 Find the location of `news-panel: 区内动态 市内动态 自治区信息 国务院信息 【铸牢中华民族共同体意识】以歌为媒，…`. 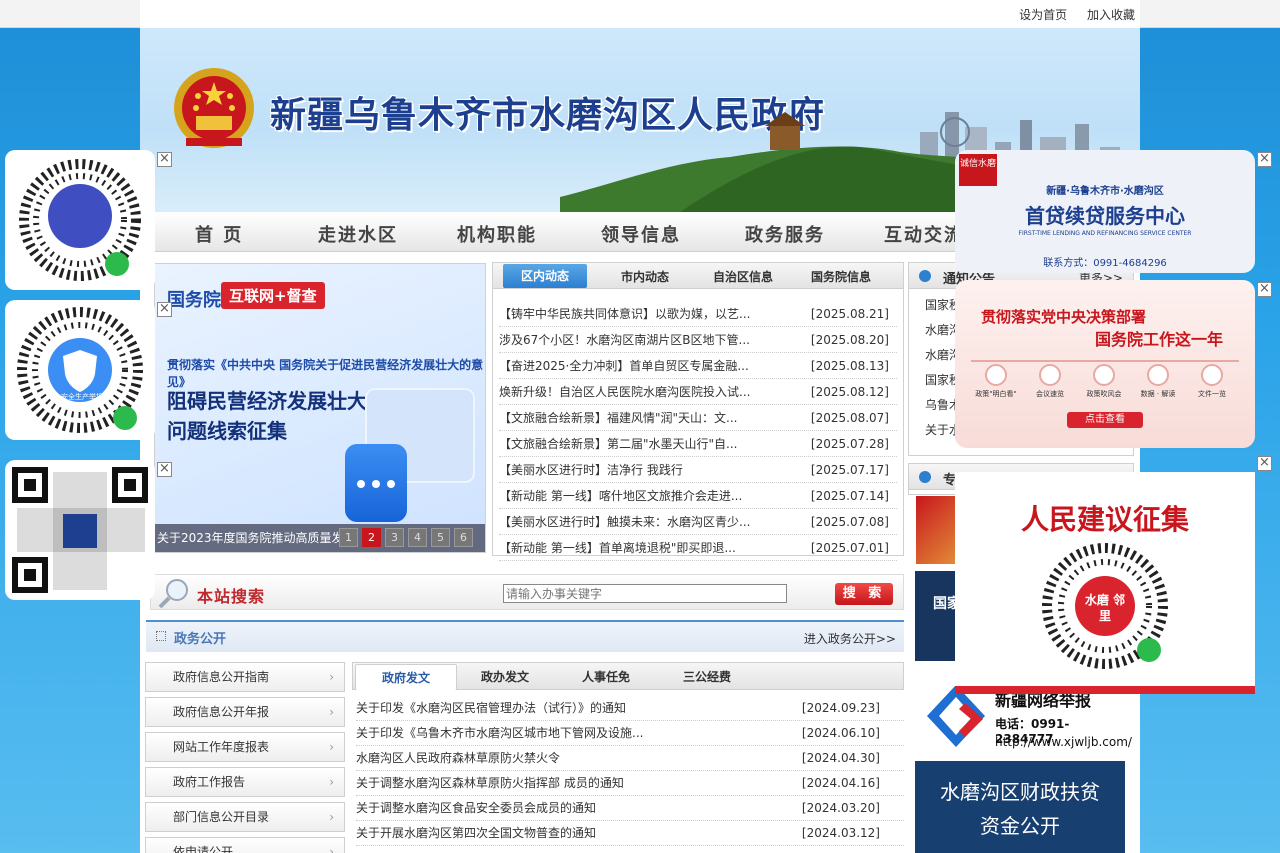

news-panel: 区内动态 市内动态 自治区信息 国务院信息 【铸牢中华民族共同体意识】以歌为媒，… is located at coordinates (698, 411).